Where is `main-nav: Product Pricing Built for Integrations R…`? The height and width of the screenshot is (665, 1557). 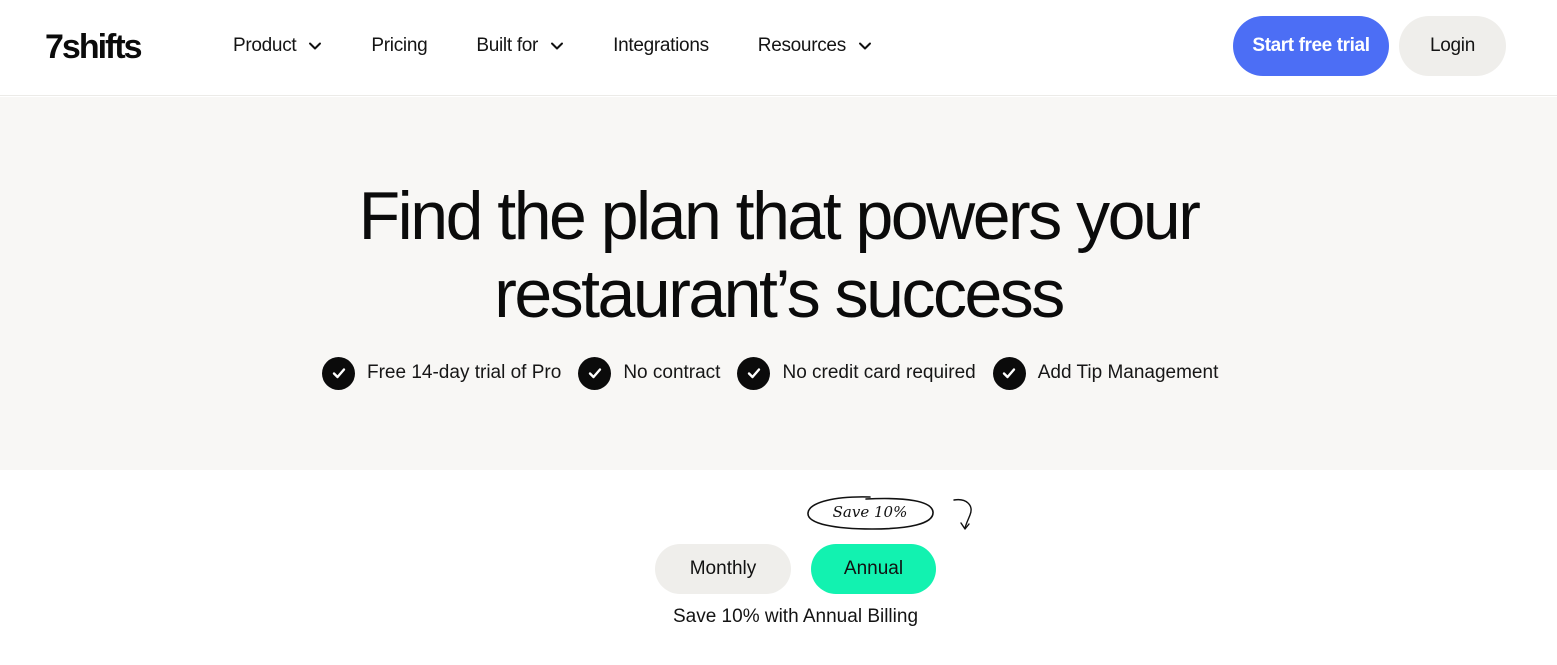 main-nav: Product Pricing Built for Integrations R… is located at coordinates (577, 46).